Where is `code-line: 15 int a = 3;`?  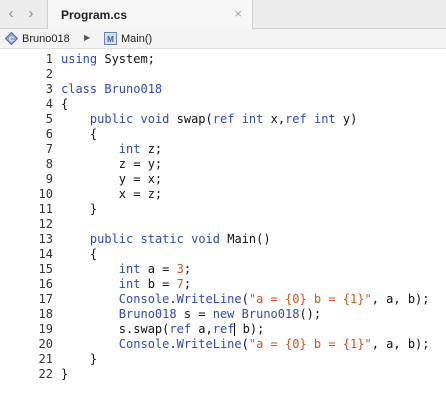
code-line: 15 int a = 3; is located at coordinates (223, 269).